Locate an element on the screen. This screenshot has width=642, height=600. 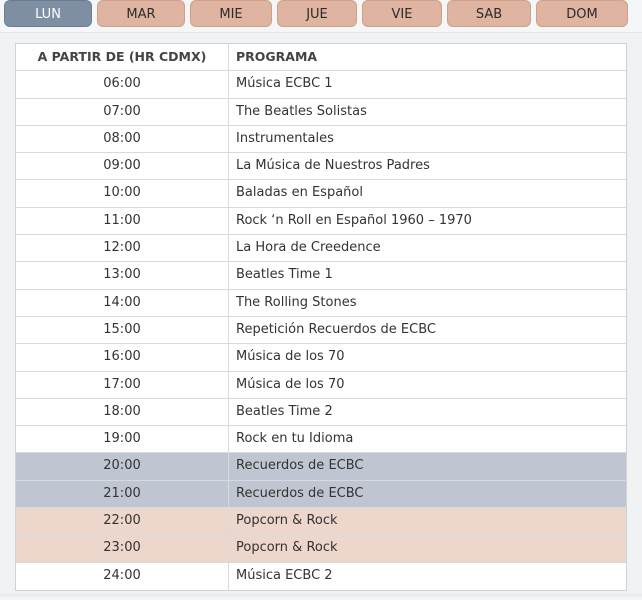
table-row: 16:00 Música de los 70 is located at coordinates (321, 358).